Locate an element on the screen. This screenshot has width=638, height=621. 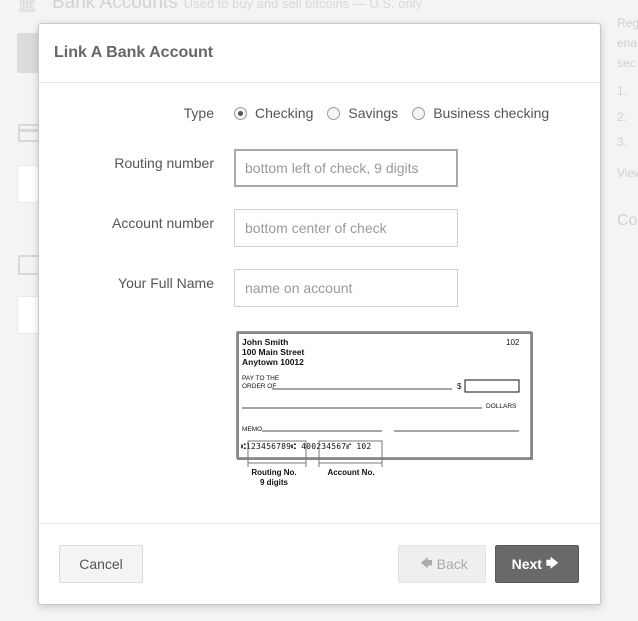
radio-savings: Savings is located at coordinates (362, 113).